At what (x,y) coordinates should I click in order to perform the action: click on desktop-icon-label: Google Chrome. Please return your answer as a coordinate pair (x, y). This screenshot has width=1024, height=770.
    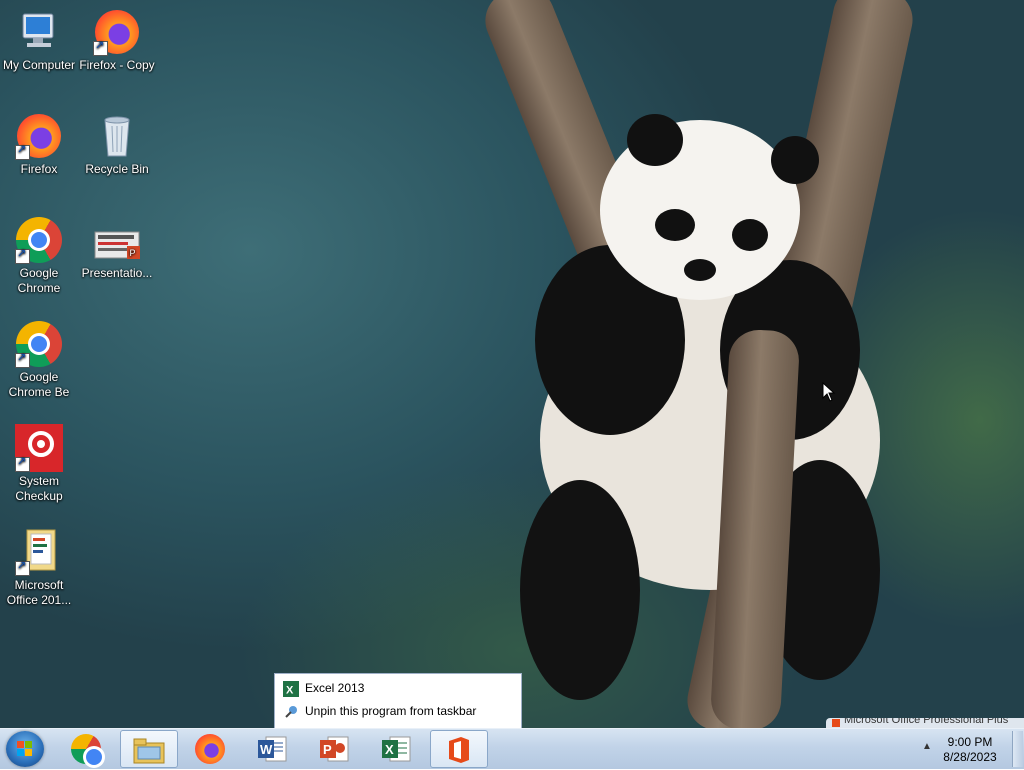
    Looking at the image, I should click on (39, 280).